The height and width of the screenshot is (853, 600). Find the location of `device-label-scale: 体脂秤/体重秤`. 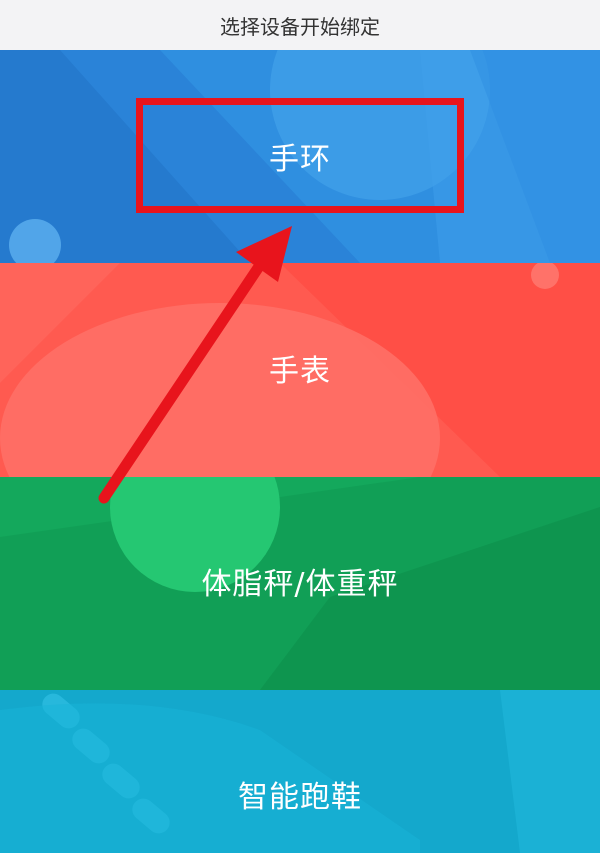

device-label-scale: 体脂秤/体重秤 is located at coordinates (300, 584).